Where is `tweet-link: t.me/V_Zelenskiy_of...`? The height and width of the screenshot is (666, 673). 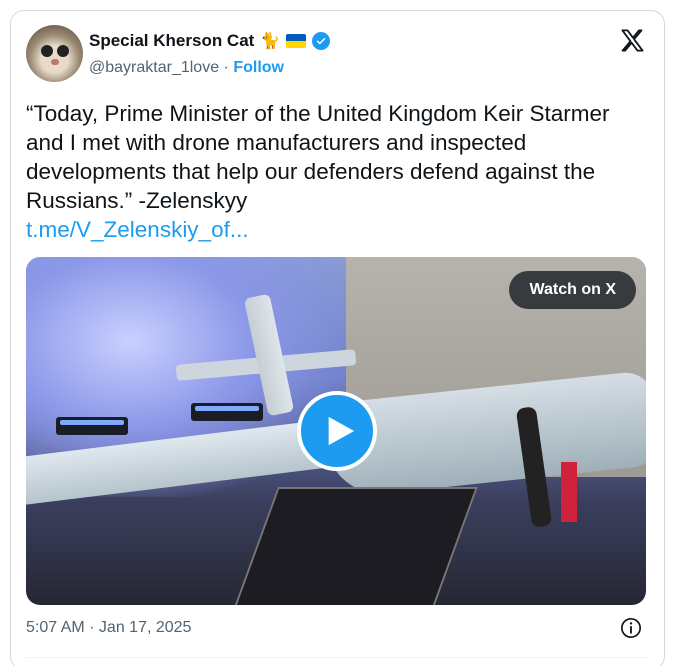 tweet-link: t.me/V_Zelenskiy_of... is located at coordinates (336, 229).